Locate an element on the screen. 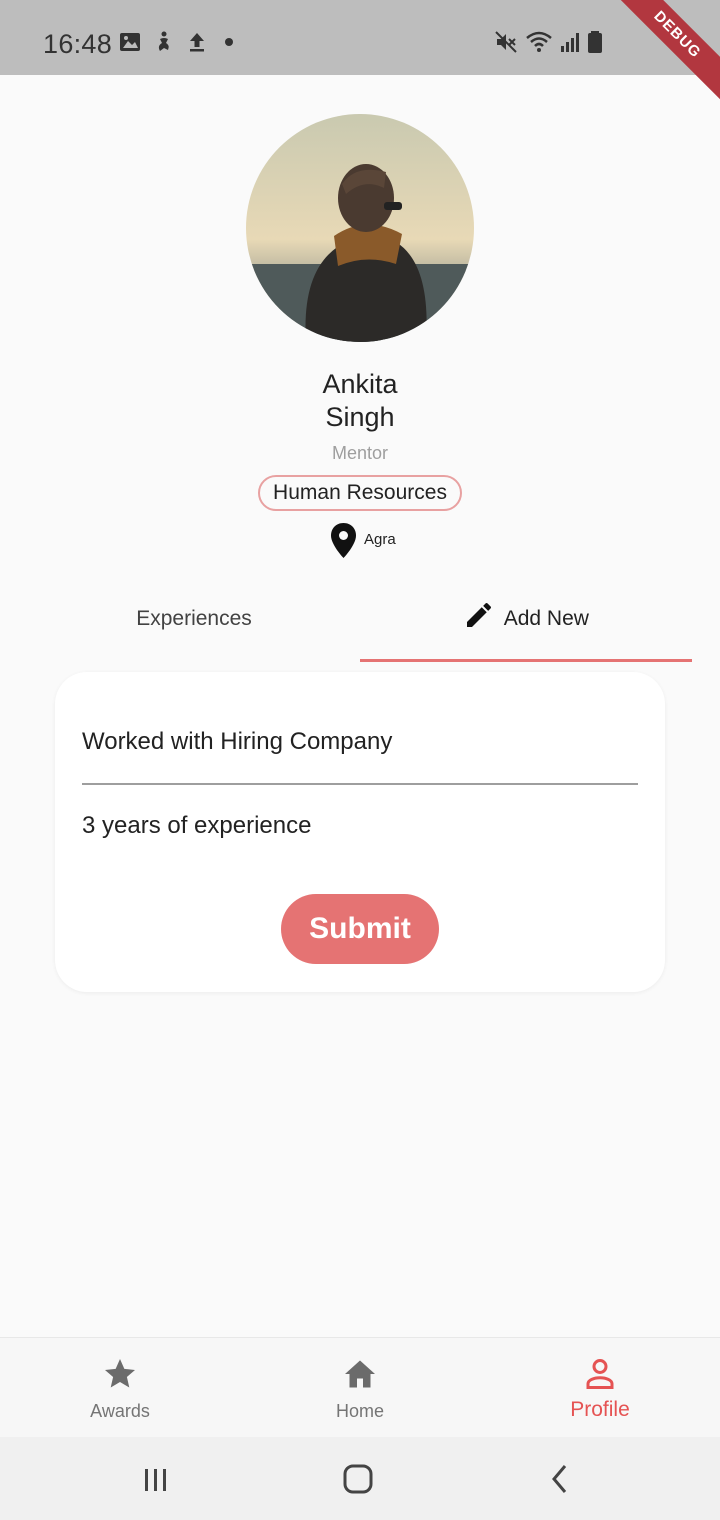  nav-item-profile: Profile is located at coordinates (600, 1388).